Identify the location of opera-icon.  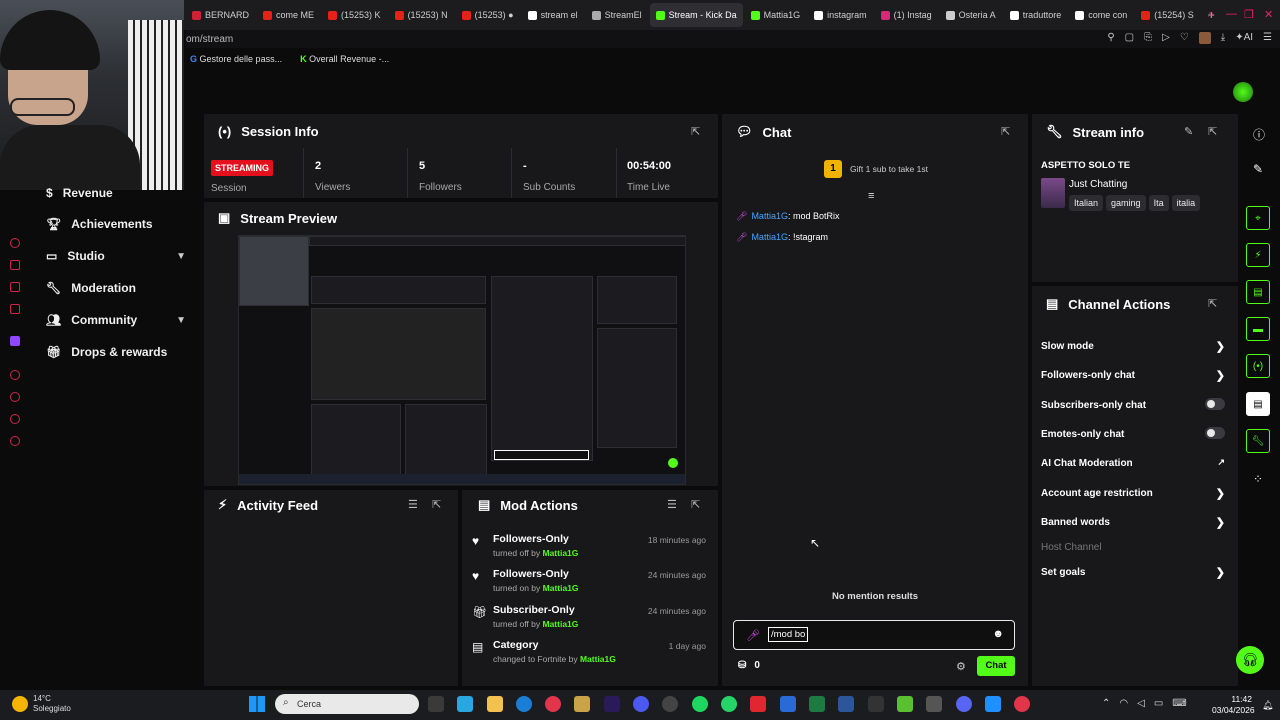
(553, 704).